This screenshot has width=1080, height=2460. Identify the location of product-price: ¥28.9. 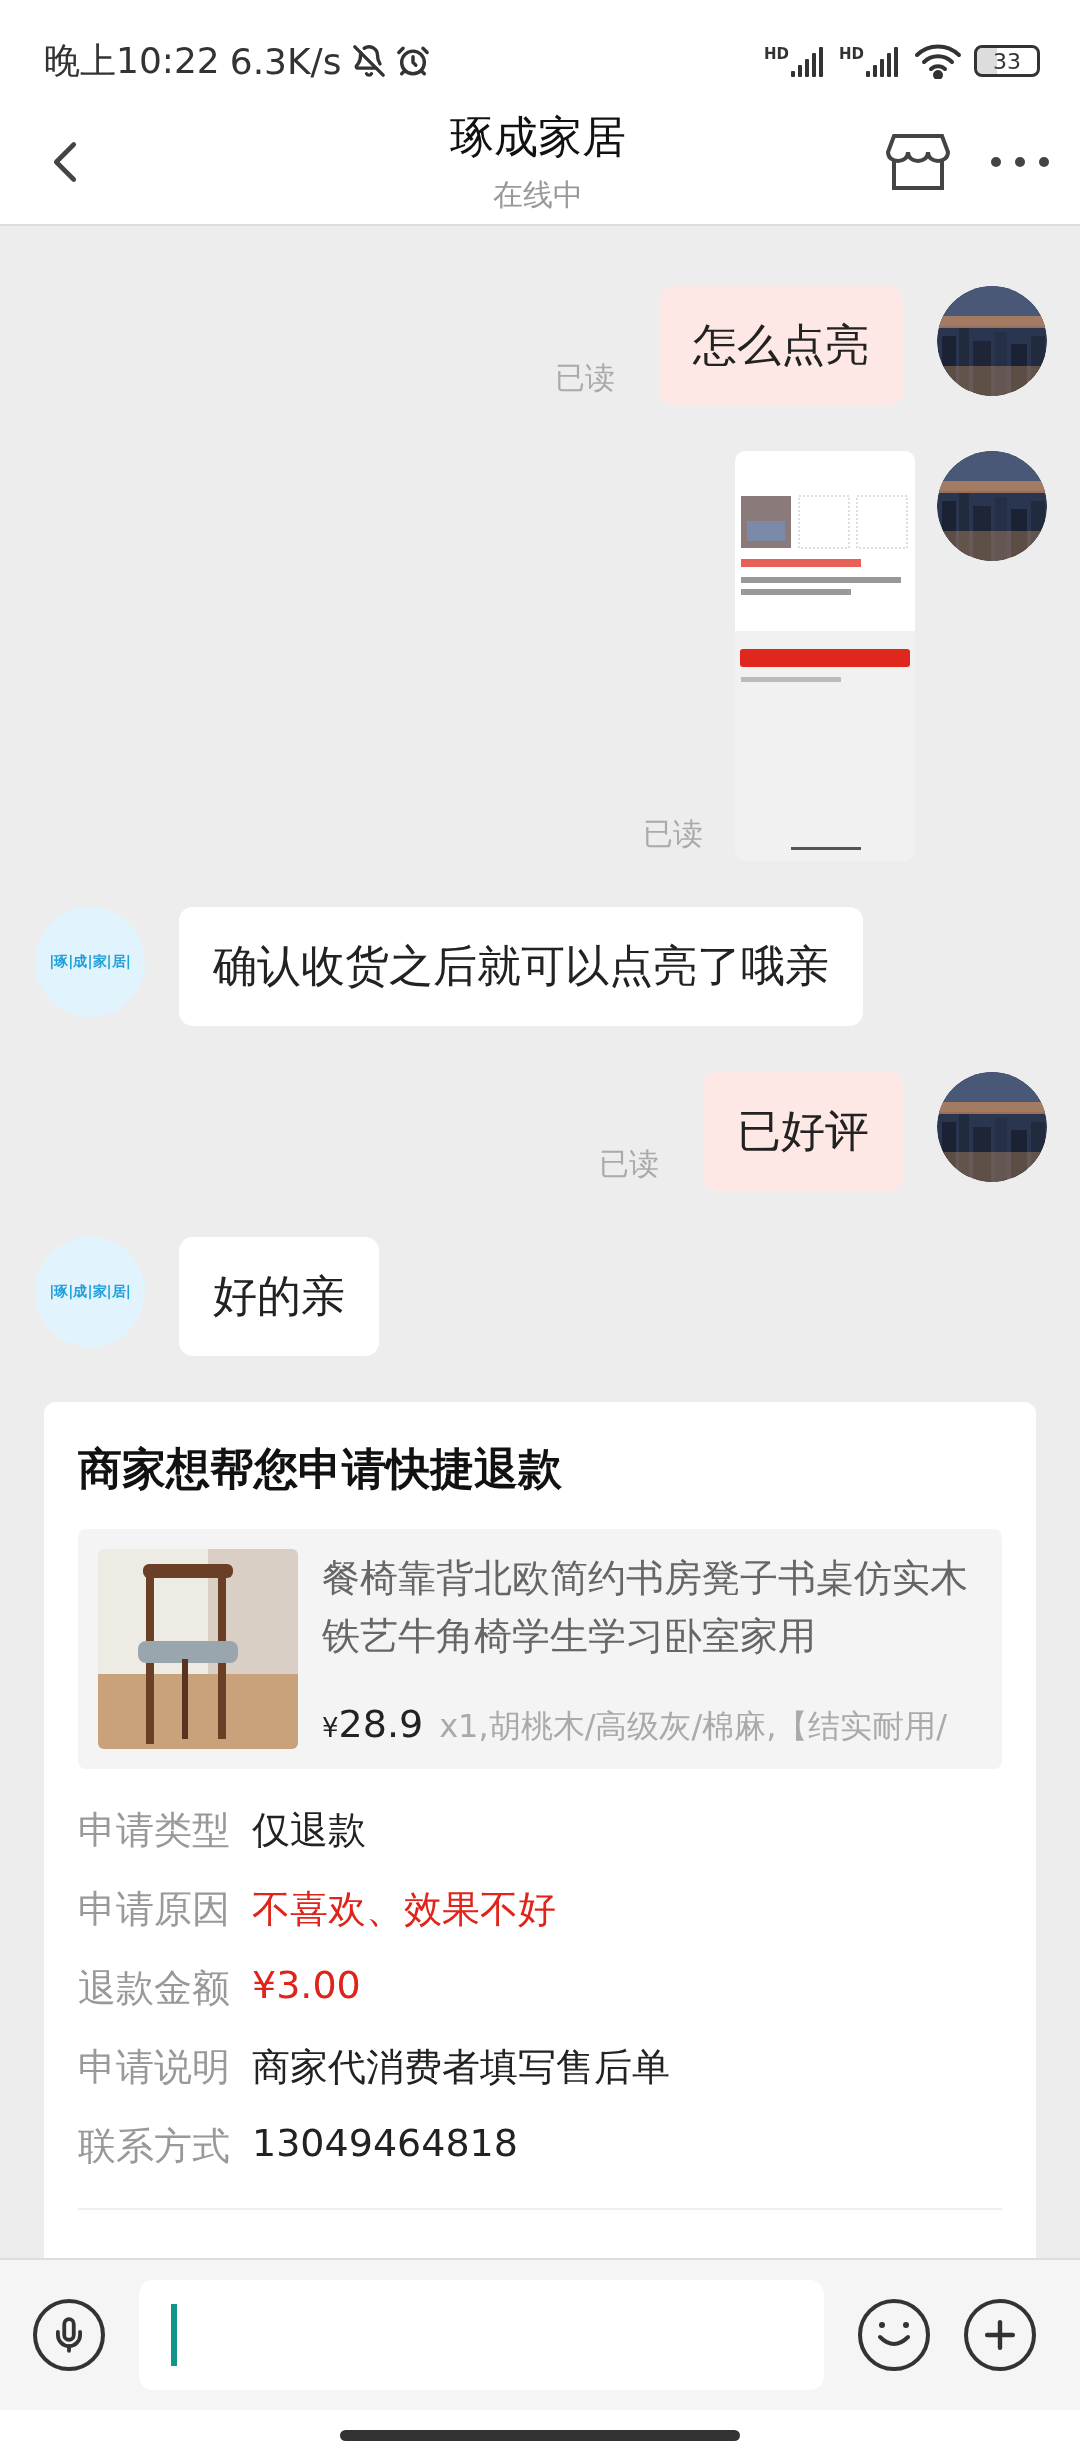
(373, 1724).